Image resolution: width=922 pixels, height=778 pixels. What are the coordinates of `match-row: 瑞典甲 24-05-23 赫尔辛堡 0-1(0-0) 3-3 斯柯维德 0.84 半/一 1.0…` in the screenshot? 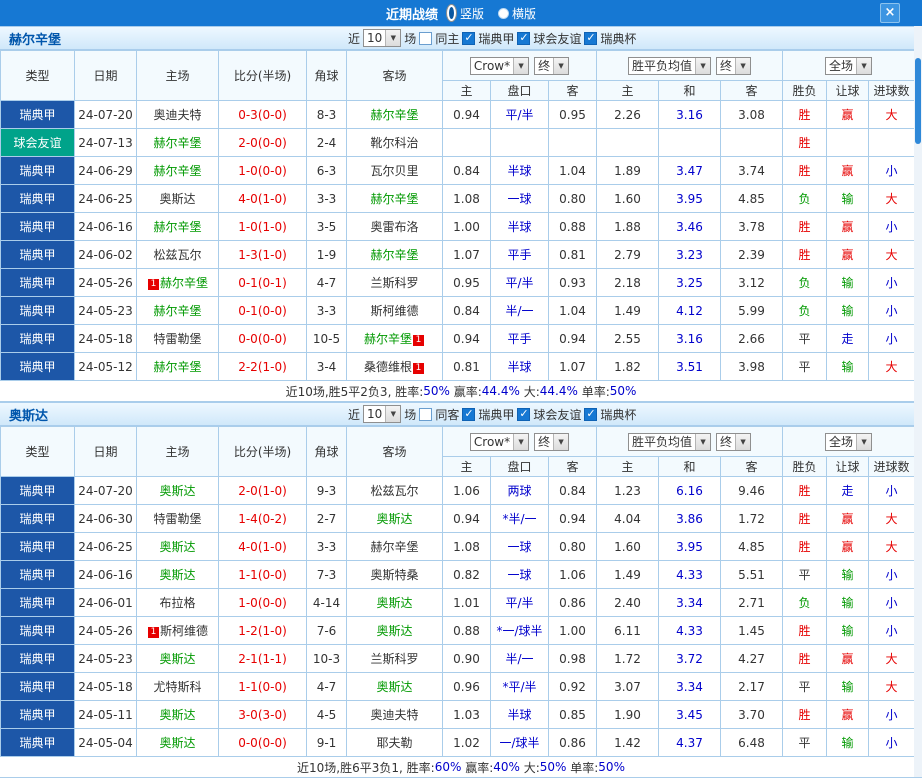 It's located at (458, 310).